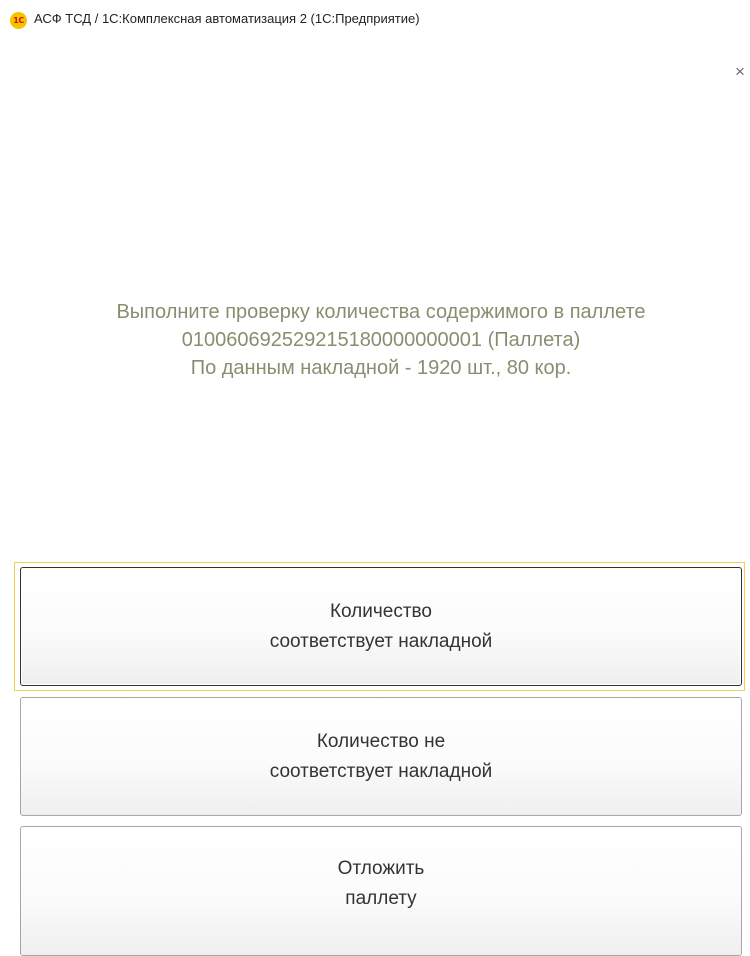 The height and width of the screenshot is (956, 750). Describe the element at coordinates (381, 626) in the screenshot. I see `quantity-matches-button: Количество соответствует накладной` at that location.